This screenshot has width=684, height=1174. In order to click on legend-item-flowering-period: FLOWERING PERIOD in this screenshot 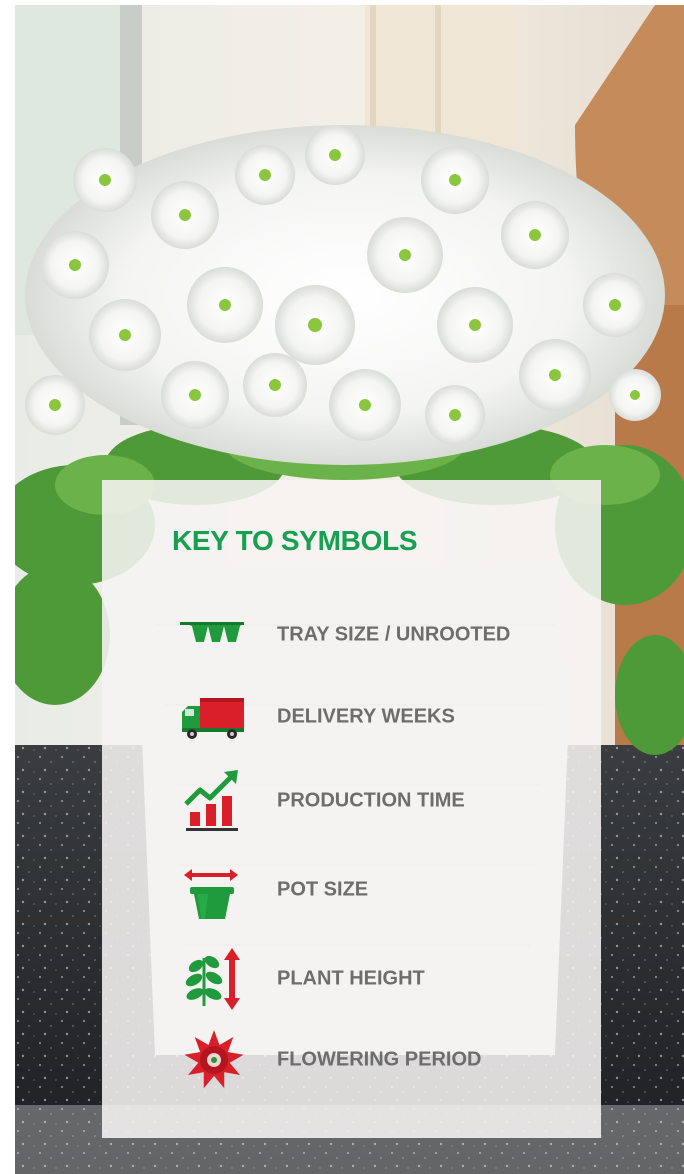, I will do `click(388, 1060)`.